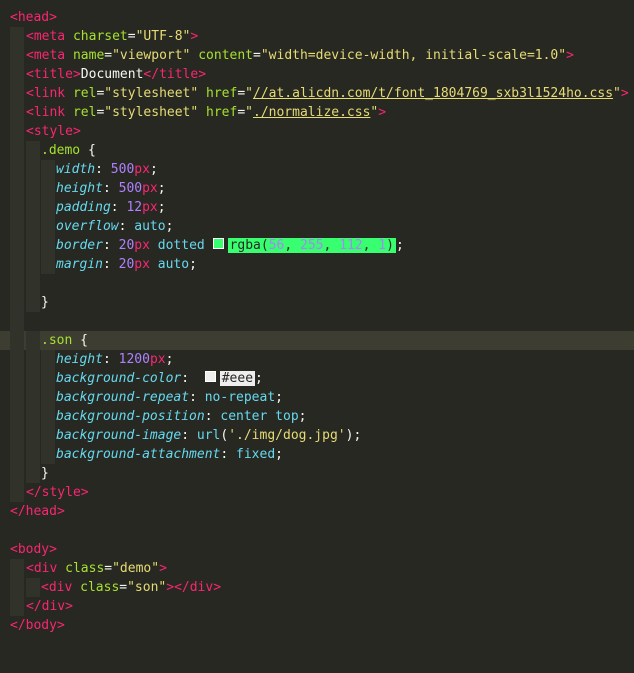  Describe the element at coordinates (317, 587) in the screenshot. I see `code-line: <div class="son"></div>` at that location.